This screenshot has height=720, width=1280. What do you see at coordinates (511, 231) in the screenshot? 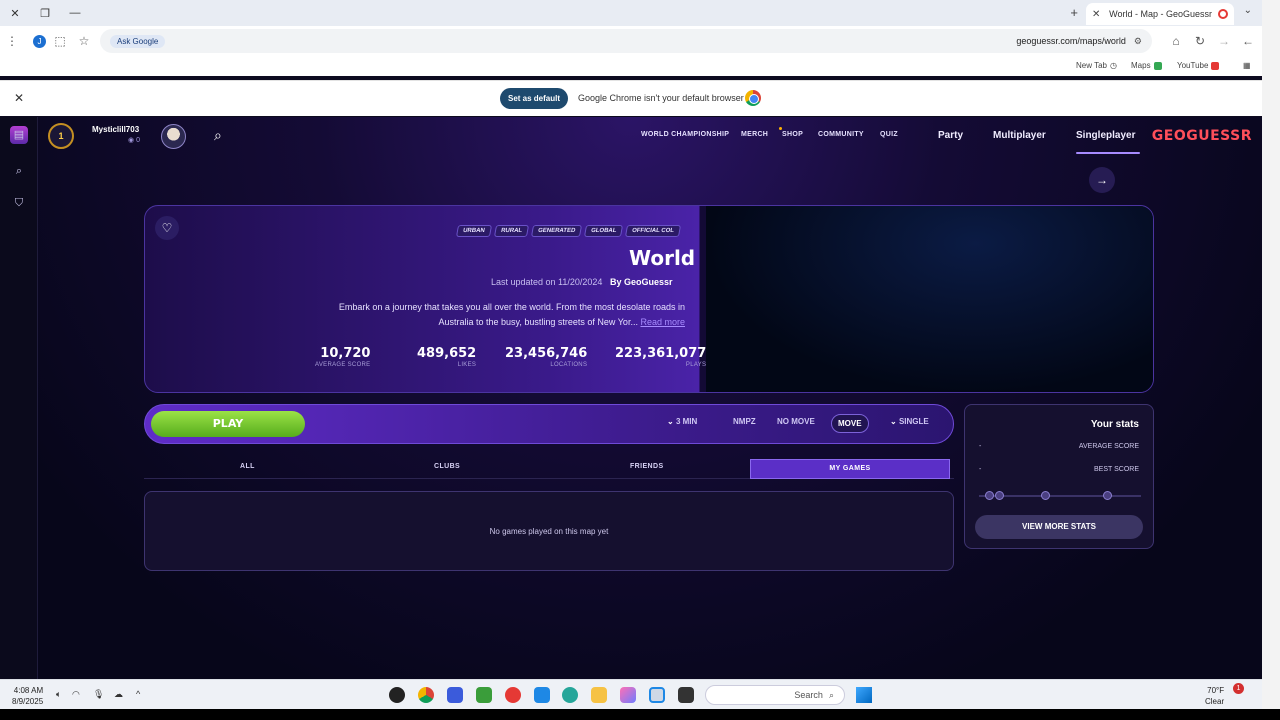
I see `tag-rural: RURAL` at bounding box center [511, 231].